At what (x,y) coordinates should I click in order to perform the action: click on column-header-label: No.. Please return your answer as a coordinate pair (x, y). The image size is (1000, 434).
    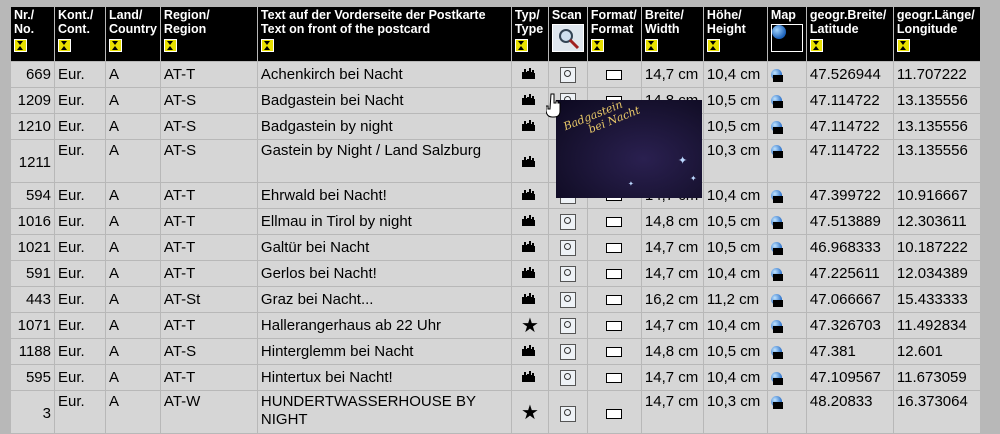
    Looking at the image, I should click on (24, 29).